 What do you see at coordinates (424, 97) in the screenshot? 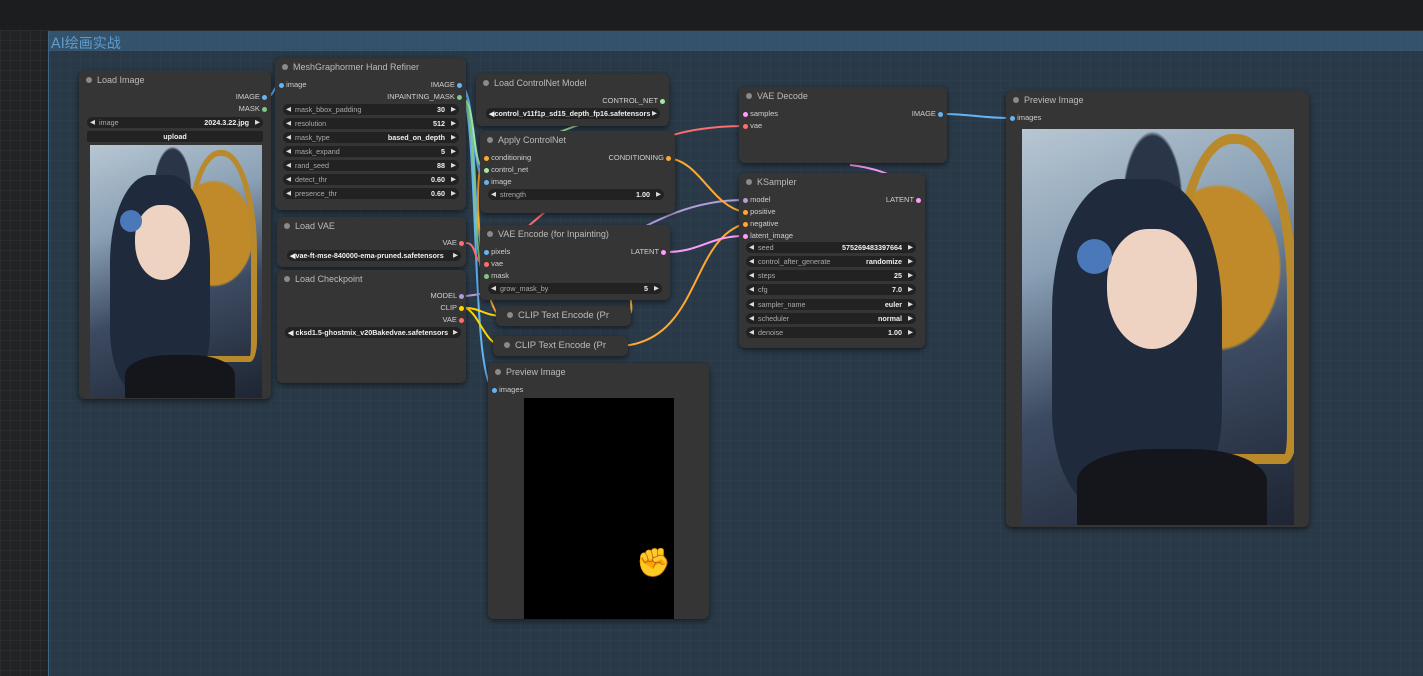
I see `output-inpainting-mask: INPAINTING_MASK` at bounding box center [424, 97].